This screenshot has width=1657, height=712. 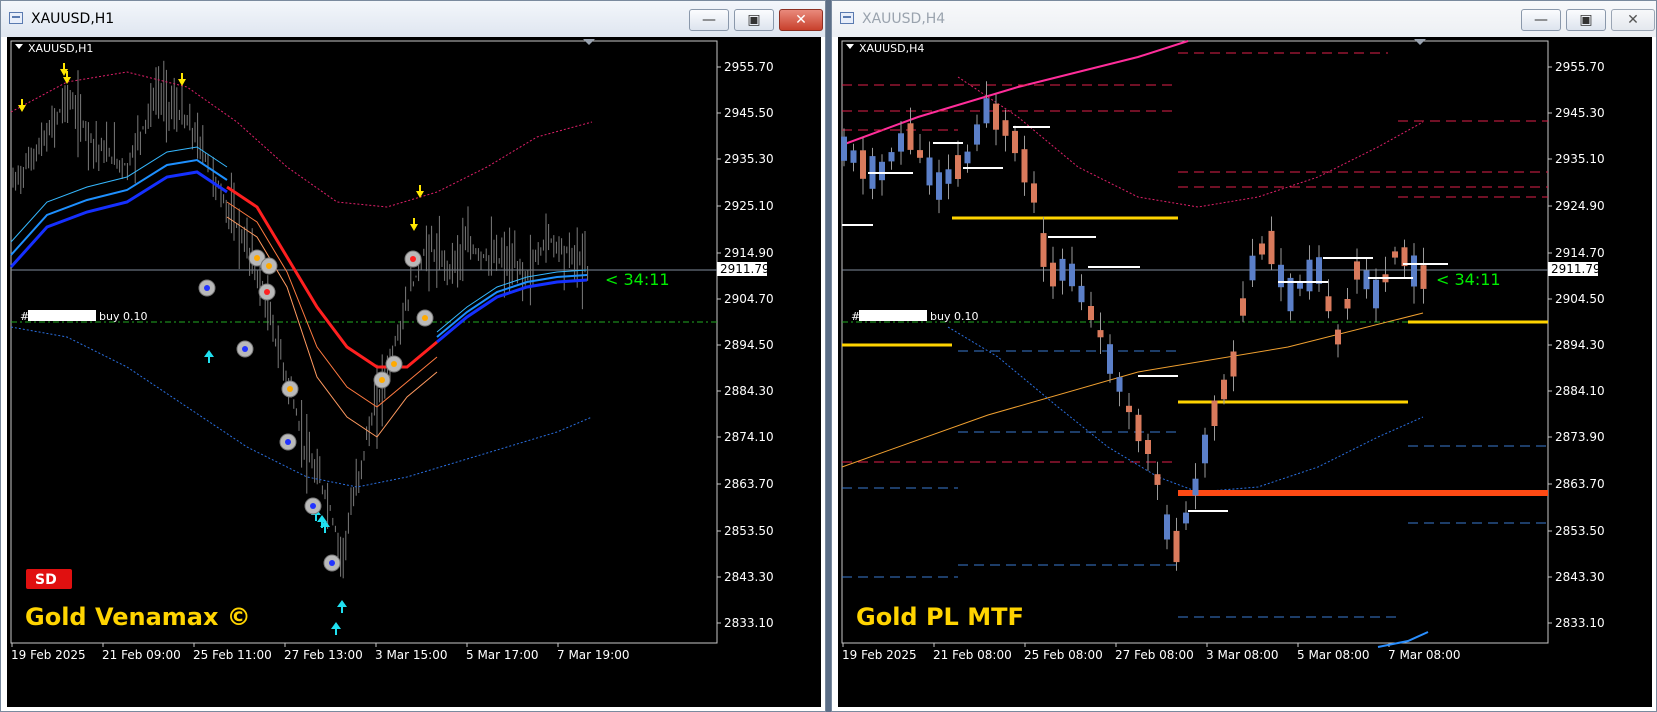 I want to click on price-axis-label: 2904.70, so click(x=749, y=299).